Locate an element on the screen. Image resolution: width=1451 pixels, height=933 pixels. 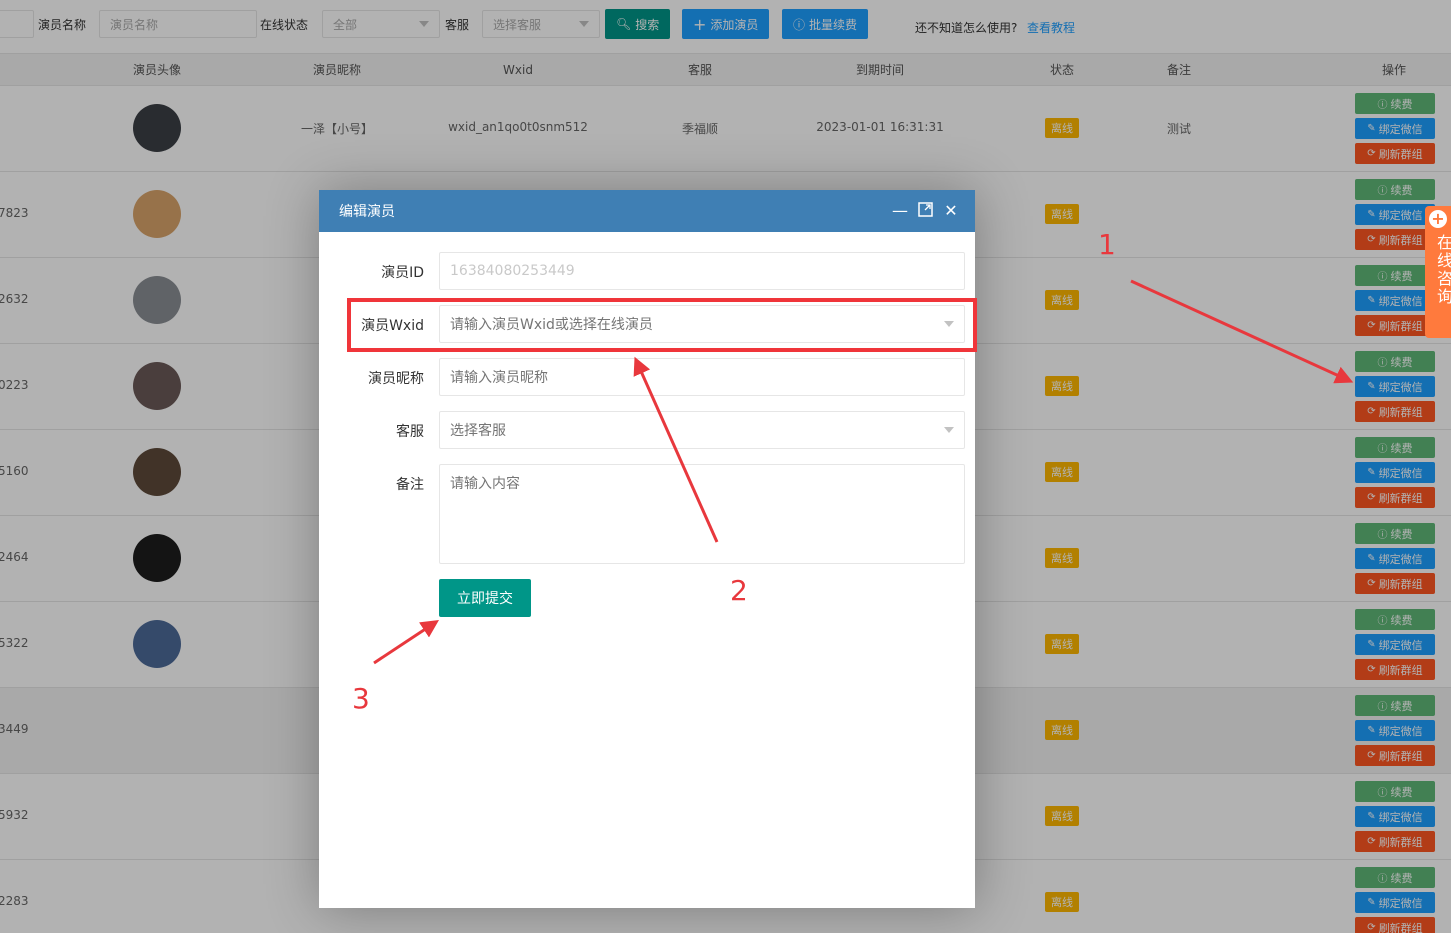
annotation-1: 1 is located at coordinates (1107, 244).